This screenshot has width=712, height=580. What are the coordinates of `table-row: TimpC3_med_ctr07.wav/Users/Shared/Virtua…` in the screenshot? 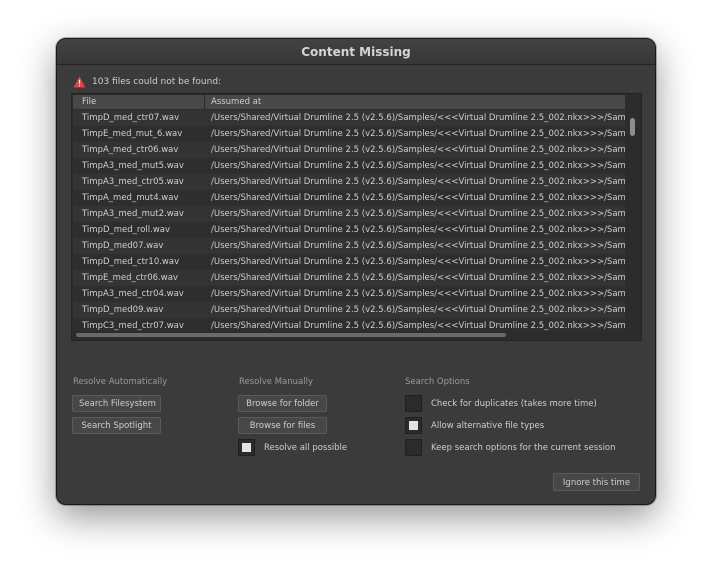 It's located at (349, 324).